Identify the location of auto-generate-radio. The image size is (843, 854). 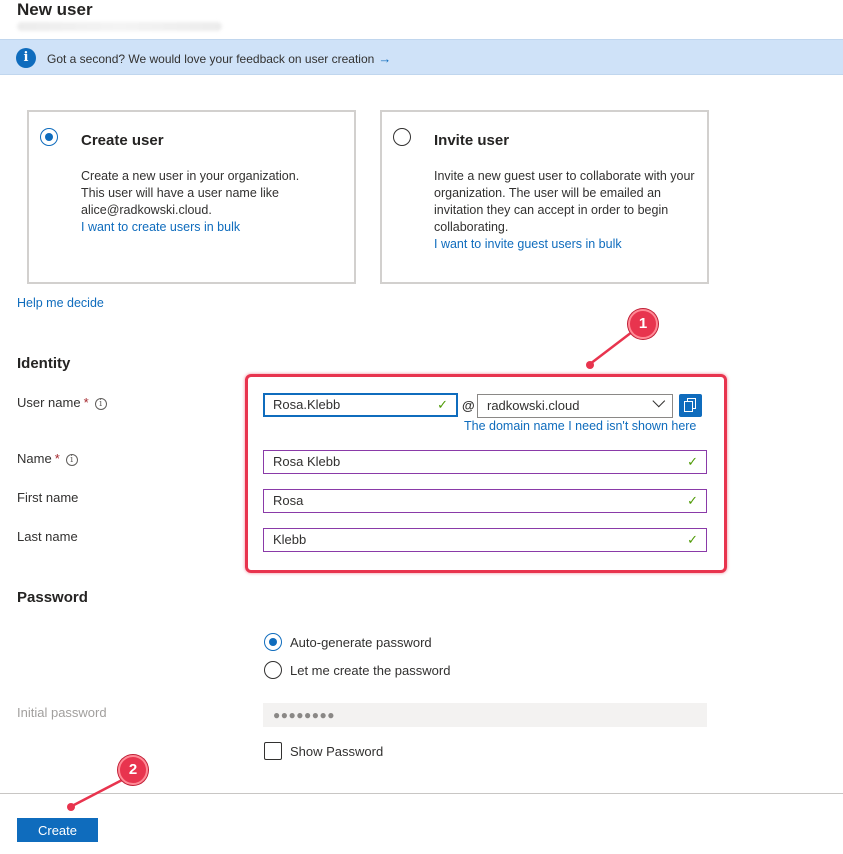
(273, 642).